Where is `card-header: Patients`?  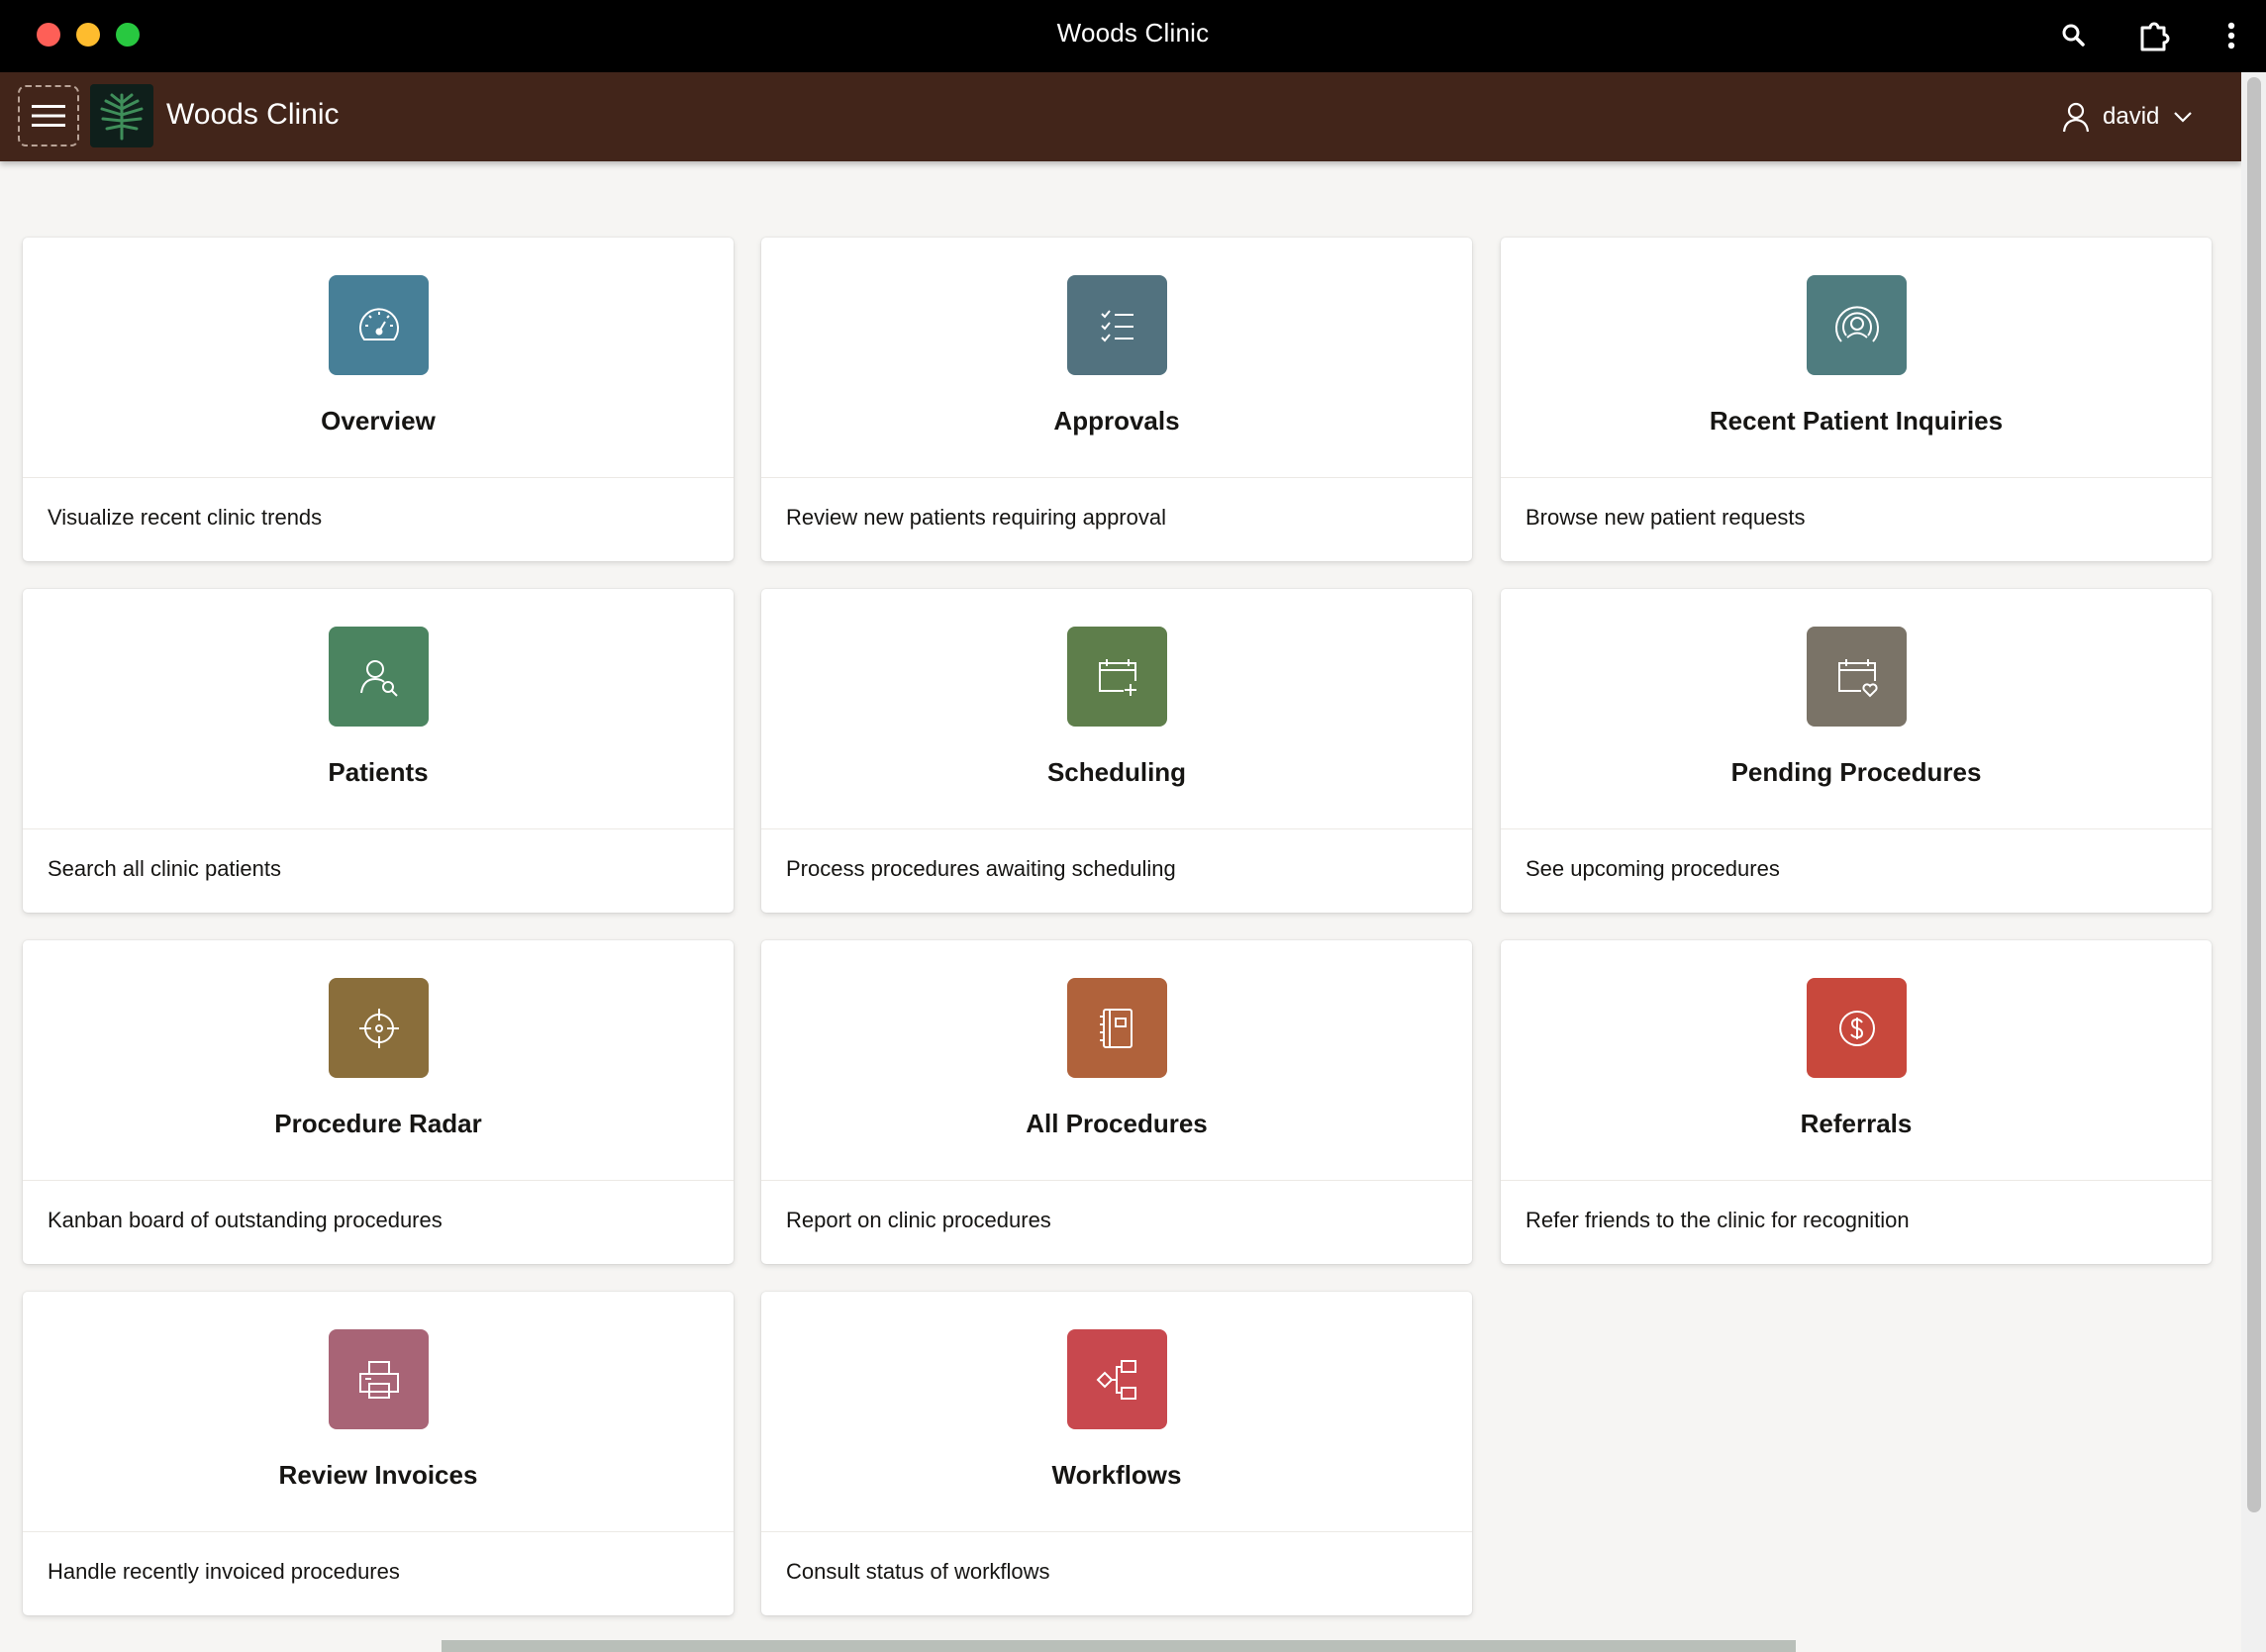 card-header: Patients is located at coordinates (378, 709).